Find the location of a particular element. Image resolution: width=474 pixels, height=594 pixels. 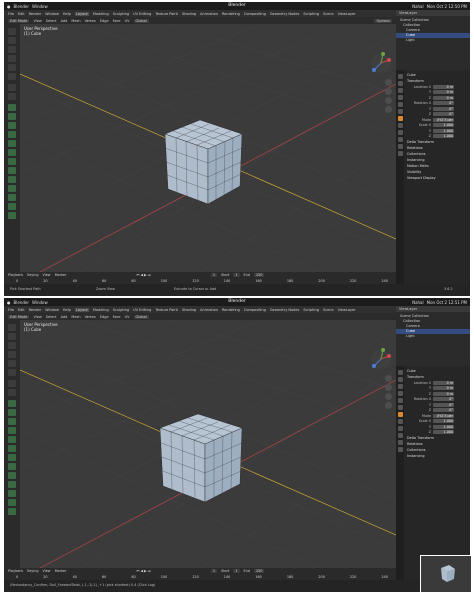

timeline-view-menu: View is located at coordinates (47, 275).